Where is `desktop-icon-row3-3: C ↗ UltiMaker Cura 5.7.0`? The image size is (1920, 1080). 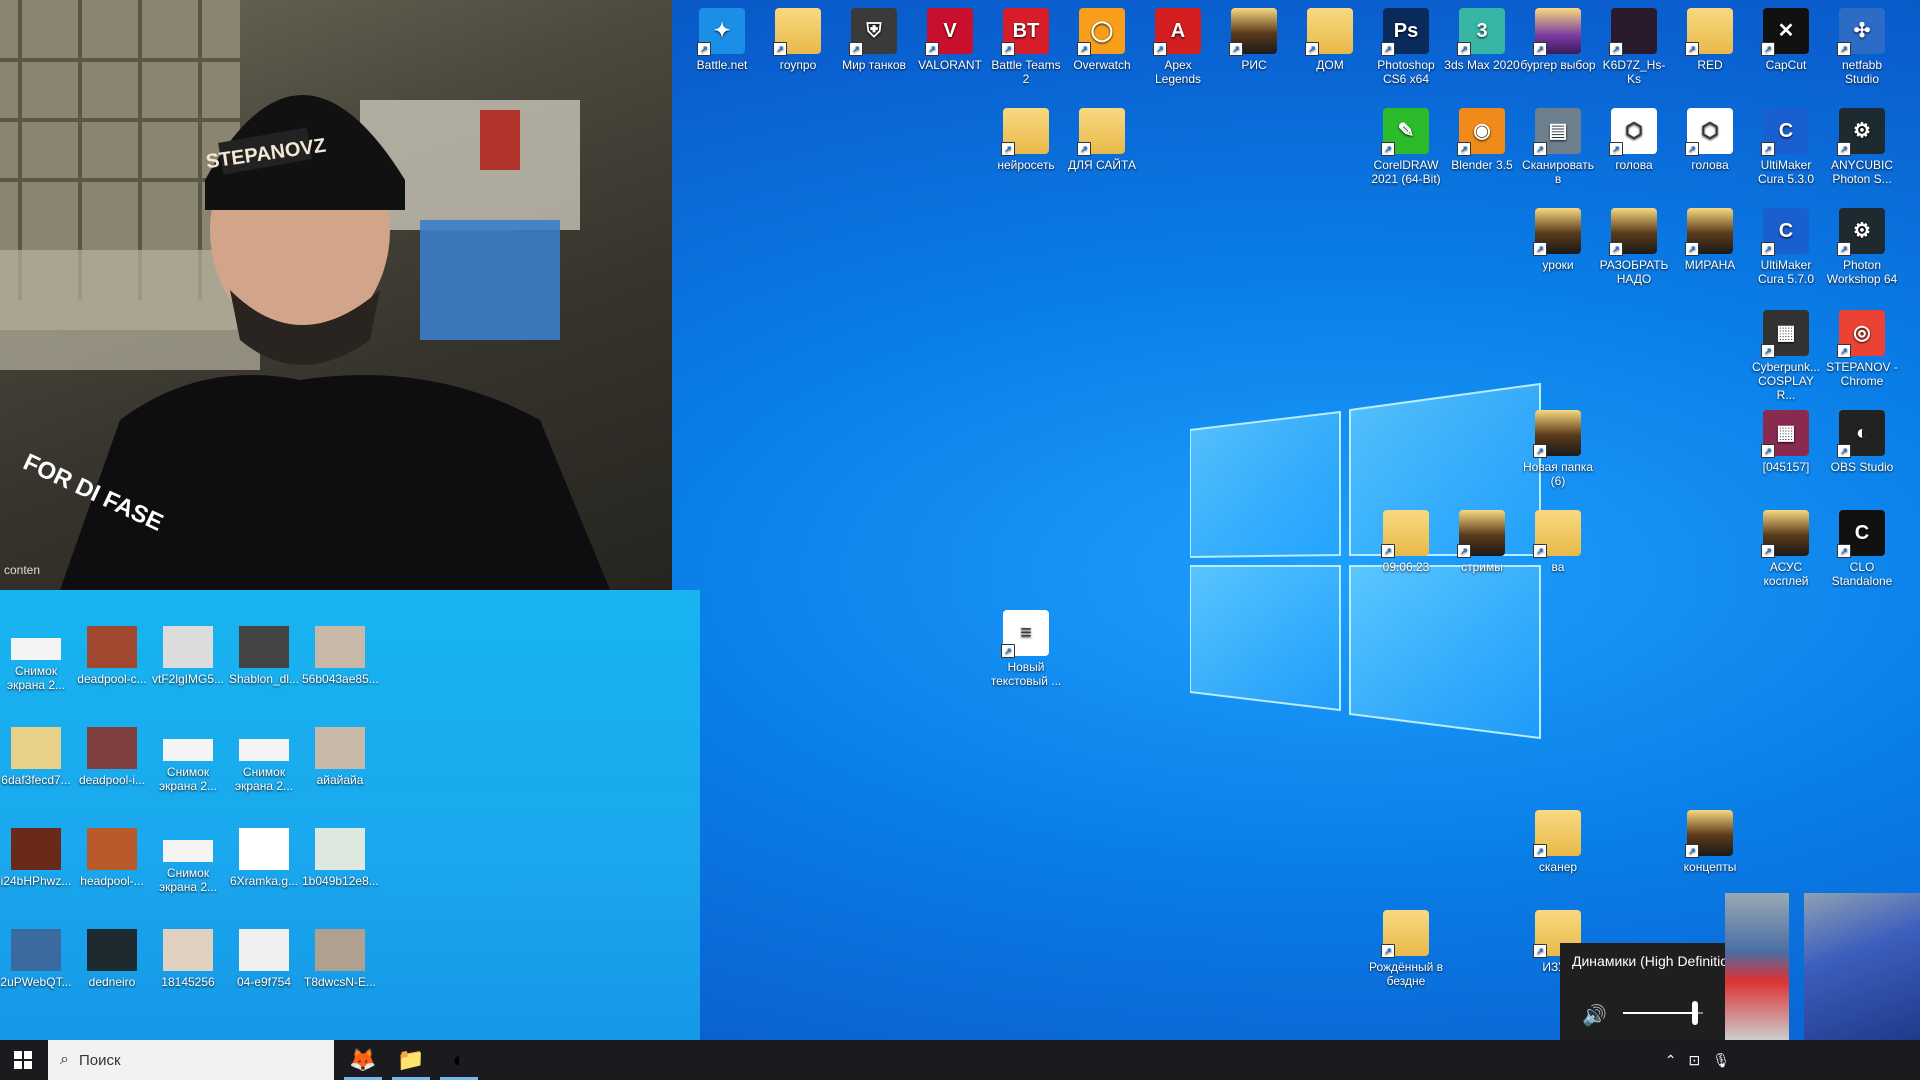
desktop-icon-row3-3: C ↗ UltiMaker Cura 5.7.0 is located at coordinates (1786, 247).